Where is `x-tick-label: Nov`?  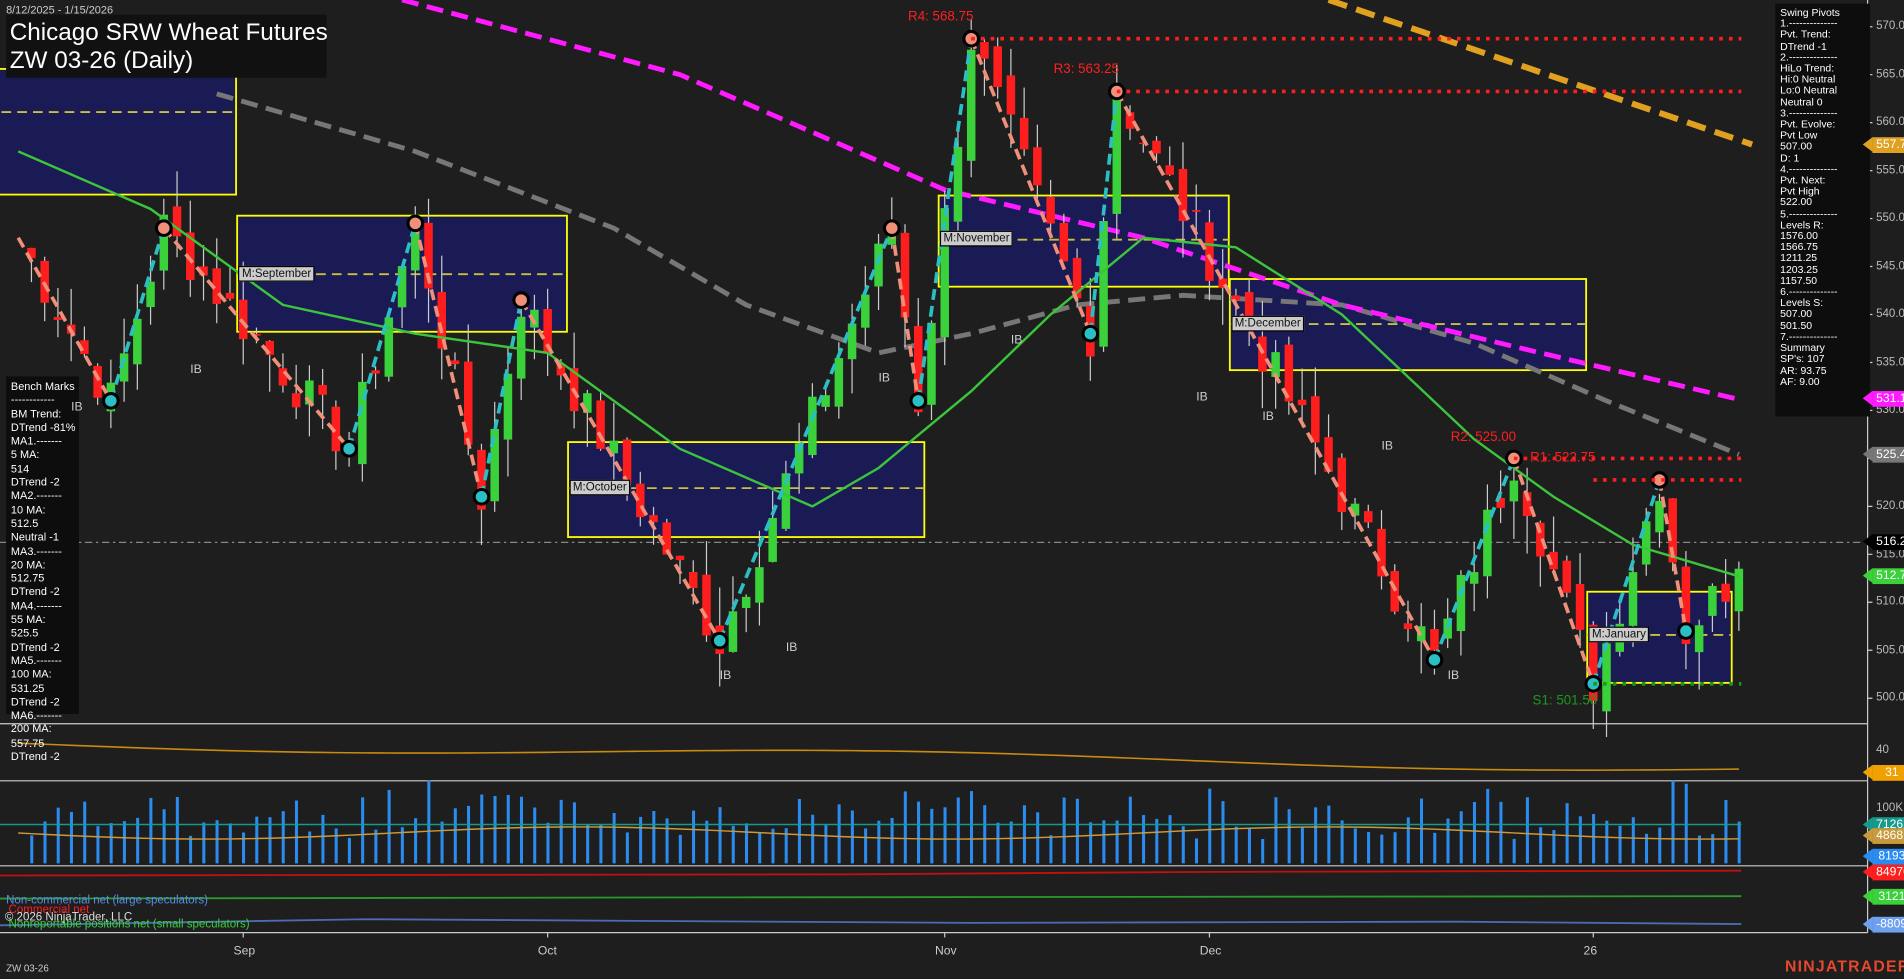 x-tick-label: Nov is located at coordinates (946, 951).